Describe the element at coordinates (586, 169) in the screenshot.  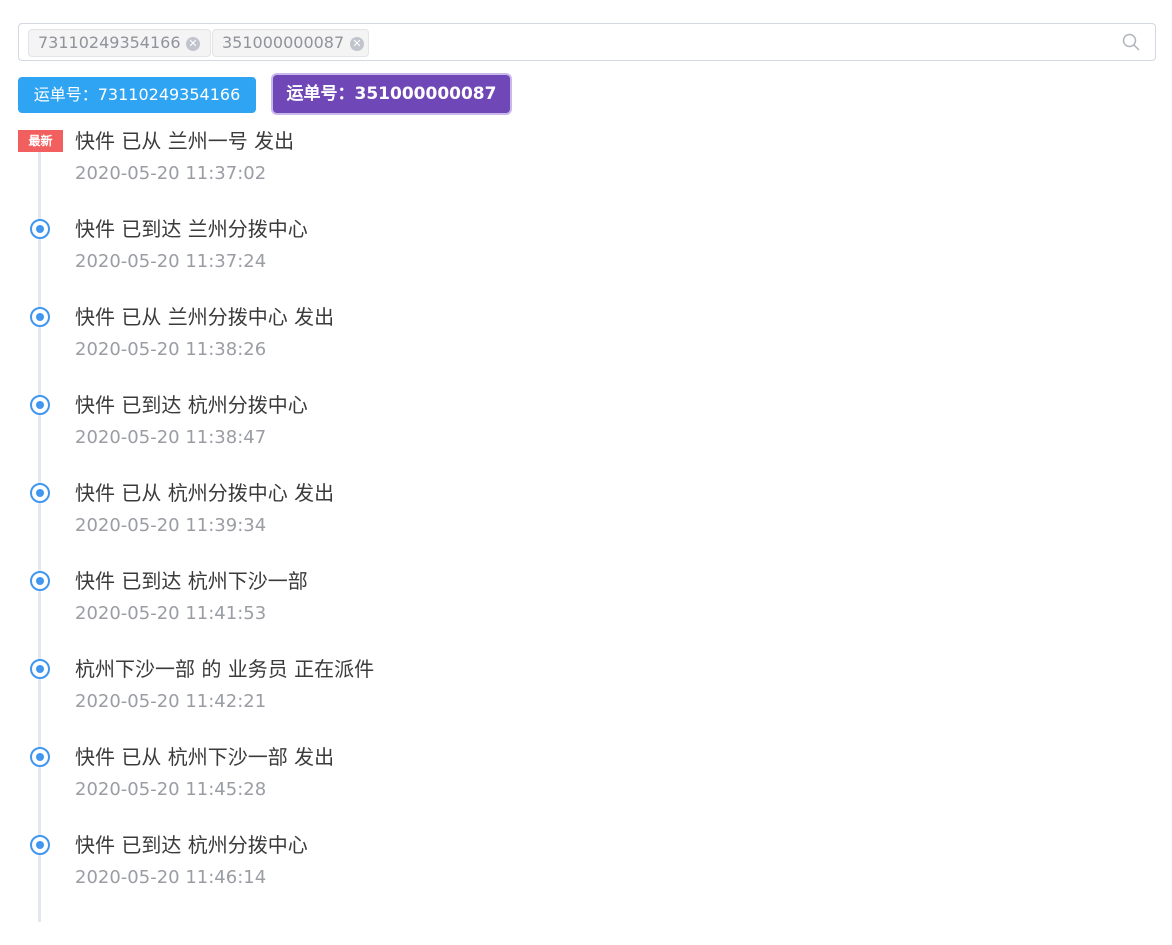
I see `timeline-event: 最新 快件 已从 兰州一号 发出 2020-05-20 11:37:02` at that location.